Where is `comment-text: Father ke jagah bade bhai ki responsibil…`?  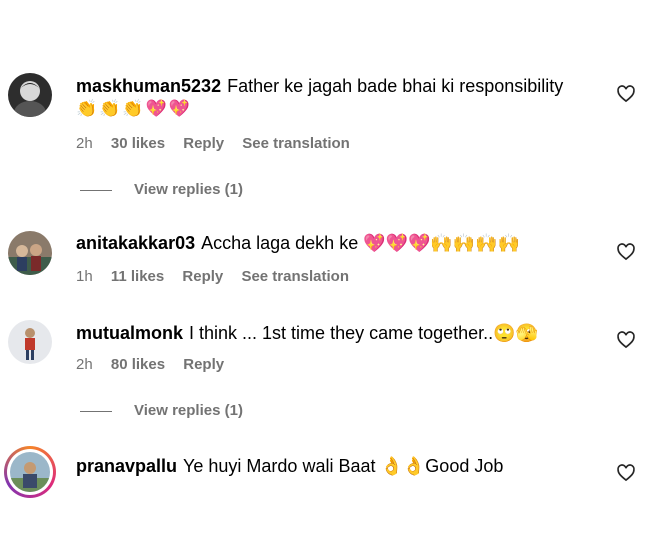
comment-text: Father ke jagah bade bhai ki responsibil… is located at coordinates (395, 86).